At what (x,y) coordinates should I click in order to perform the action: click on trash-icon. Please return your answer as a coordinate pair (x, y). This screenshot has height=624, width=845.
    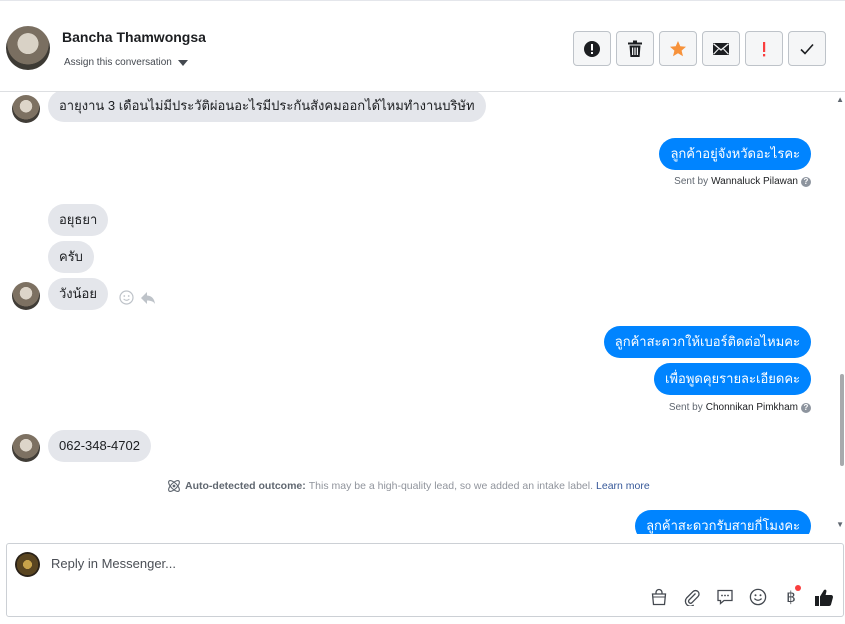
    Looking at the image, I should click on (635, 48).